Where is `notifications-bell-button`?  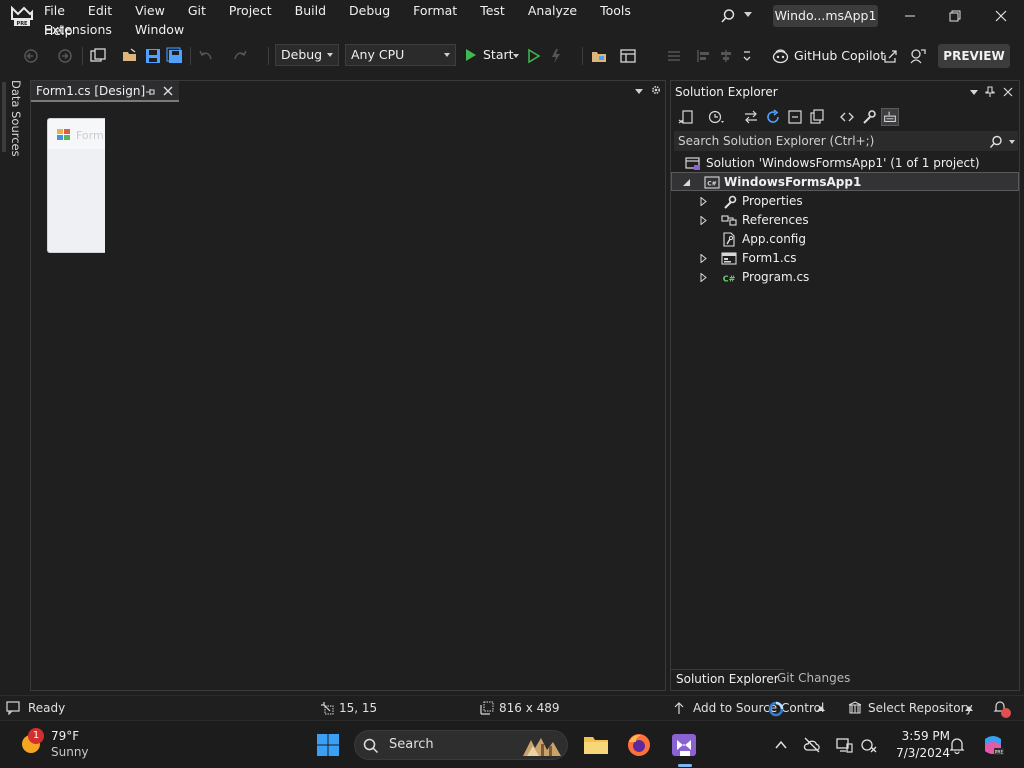 notifications-bell-button is located at coordinates (1003, 709).